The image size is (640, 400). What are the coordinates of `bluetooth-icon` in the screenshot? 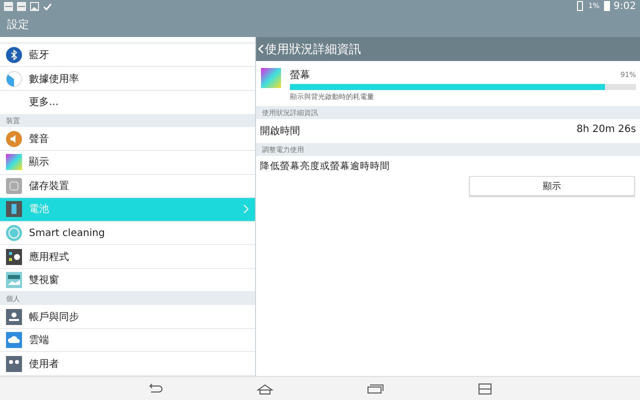 It's located at (14, 55).